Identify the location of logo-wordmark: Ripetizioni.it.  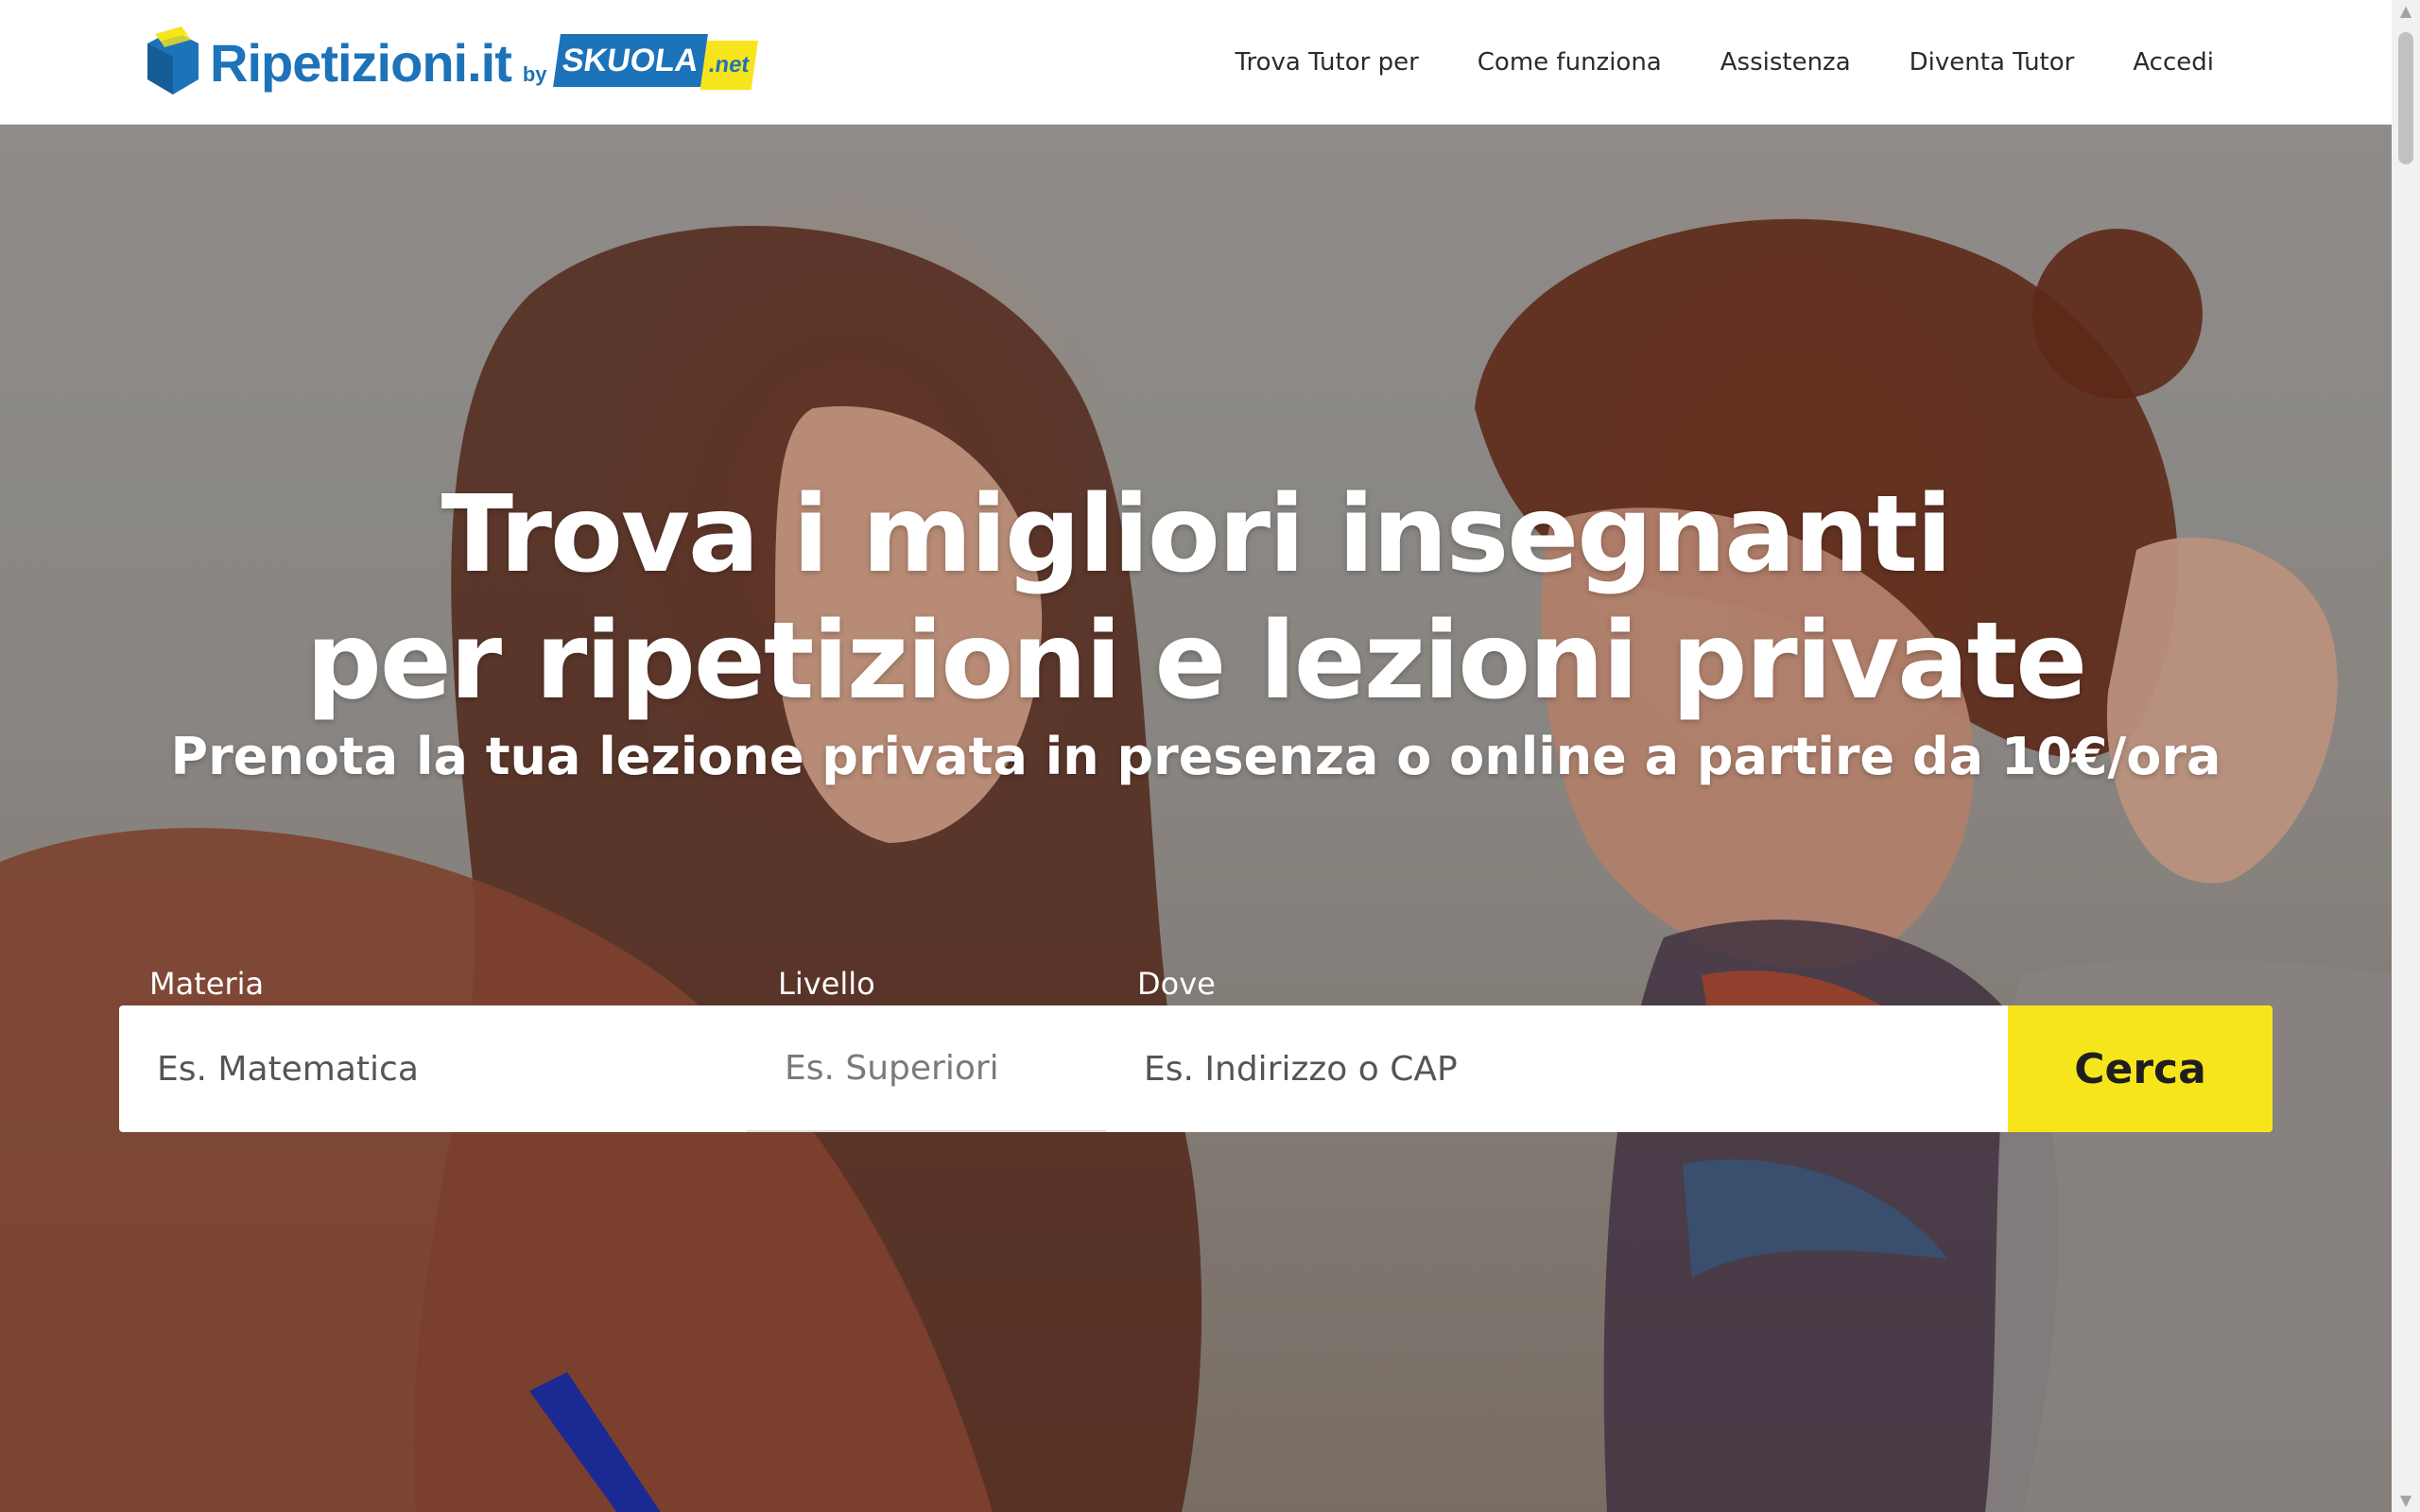
(361, 62).